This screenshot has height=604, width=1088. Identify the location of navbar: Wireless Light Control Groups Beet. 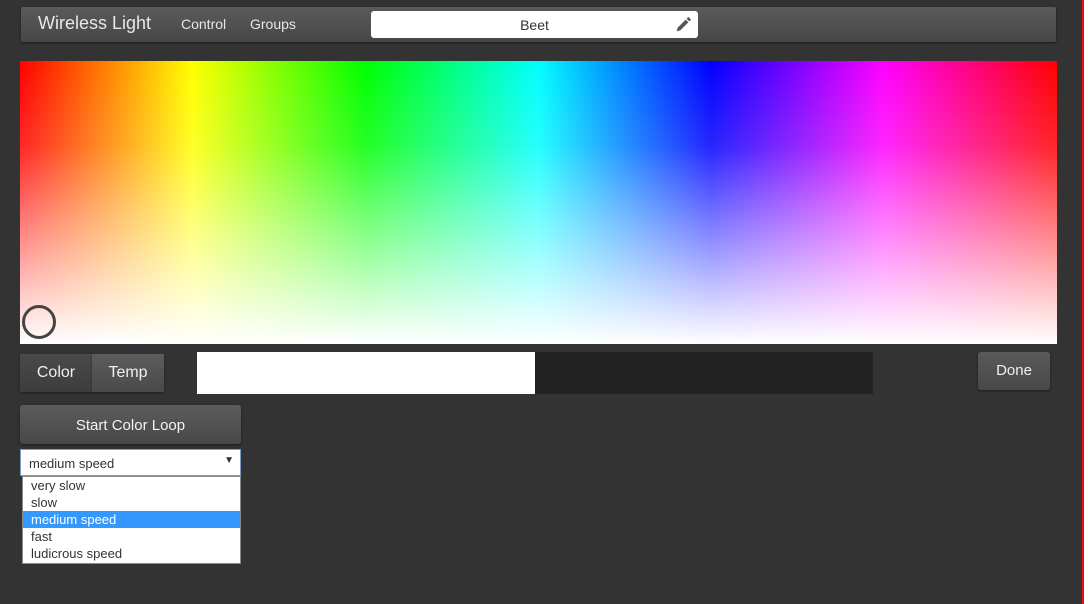
(538, 24).